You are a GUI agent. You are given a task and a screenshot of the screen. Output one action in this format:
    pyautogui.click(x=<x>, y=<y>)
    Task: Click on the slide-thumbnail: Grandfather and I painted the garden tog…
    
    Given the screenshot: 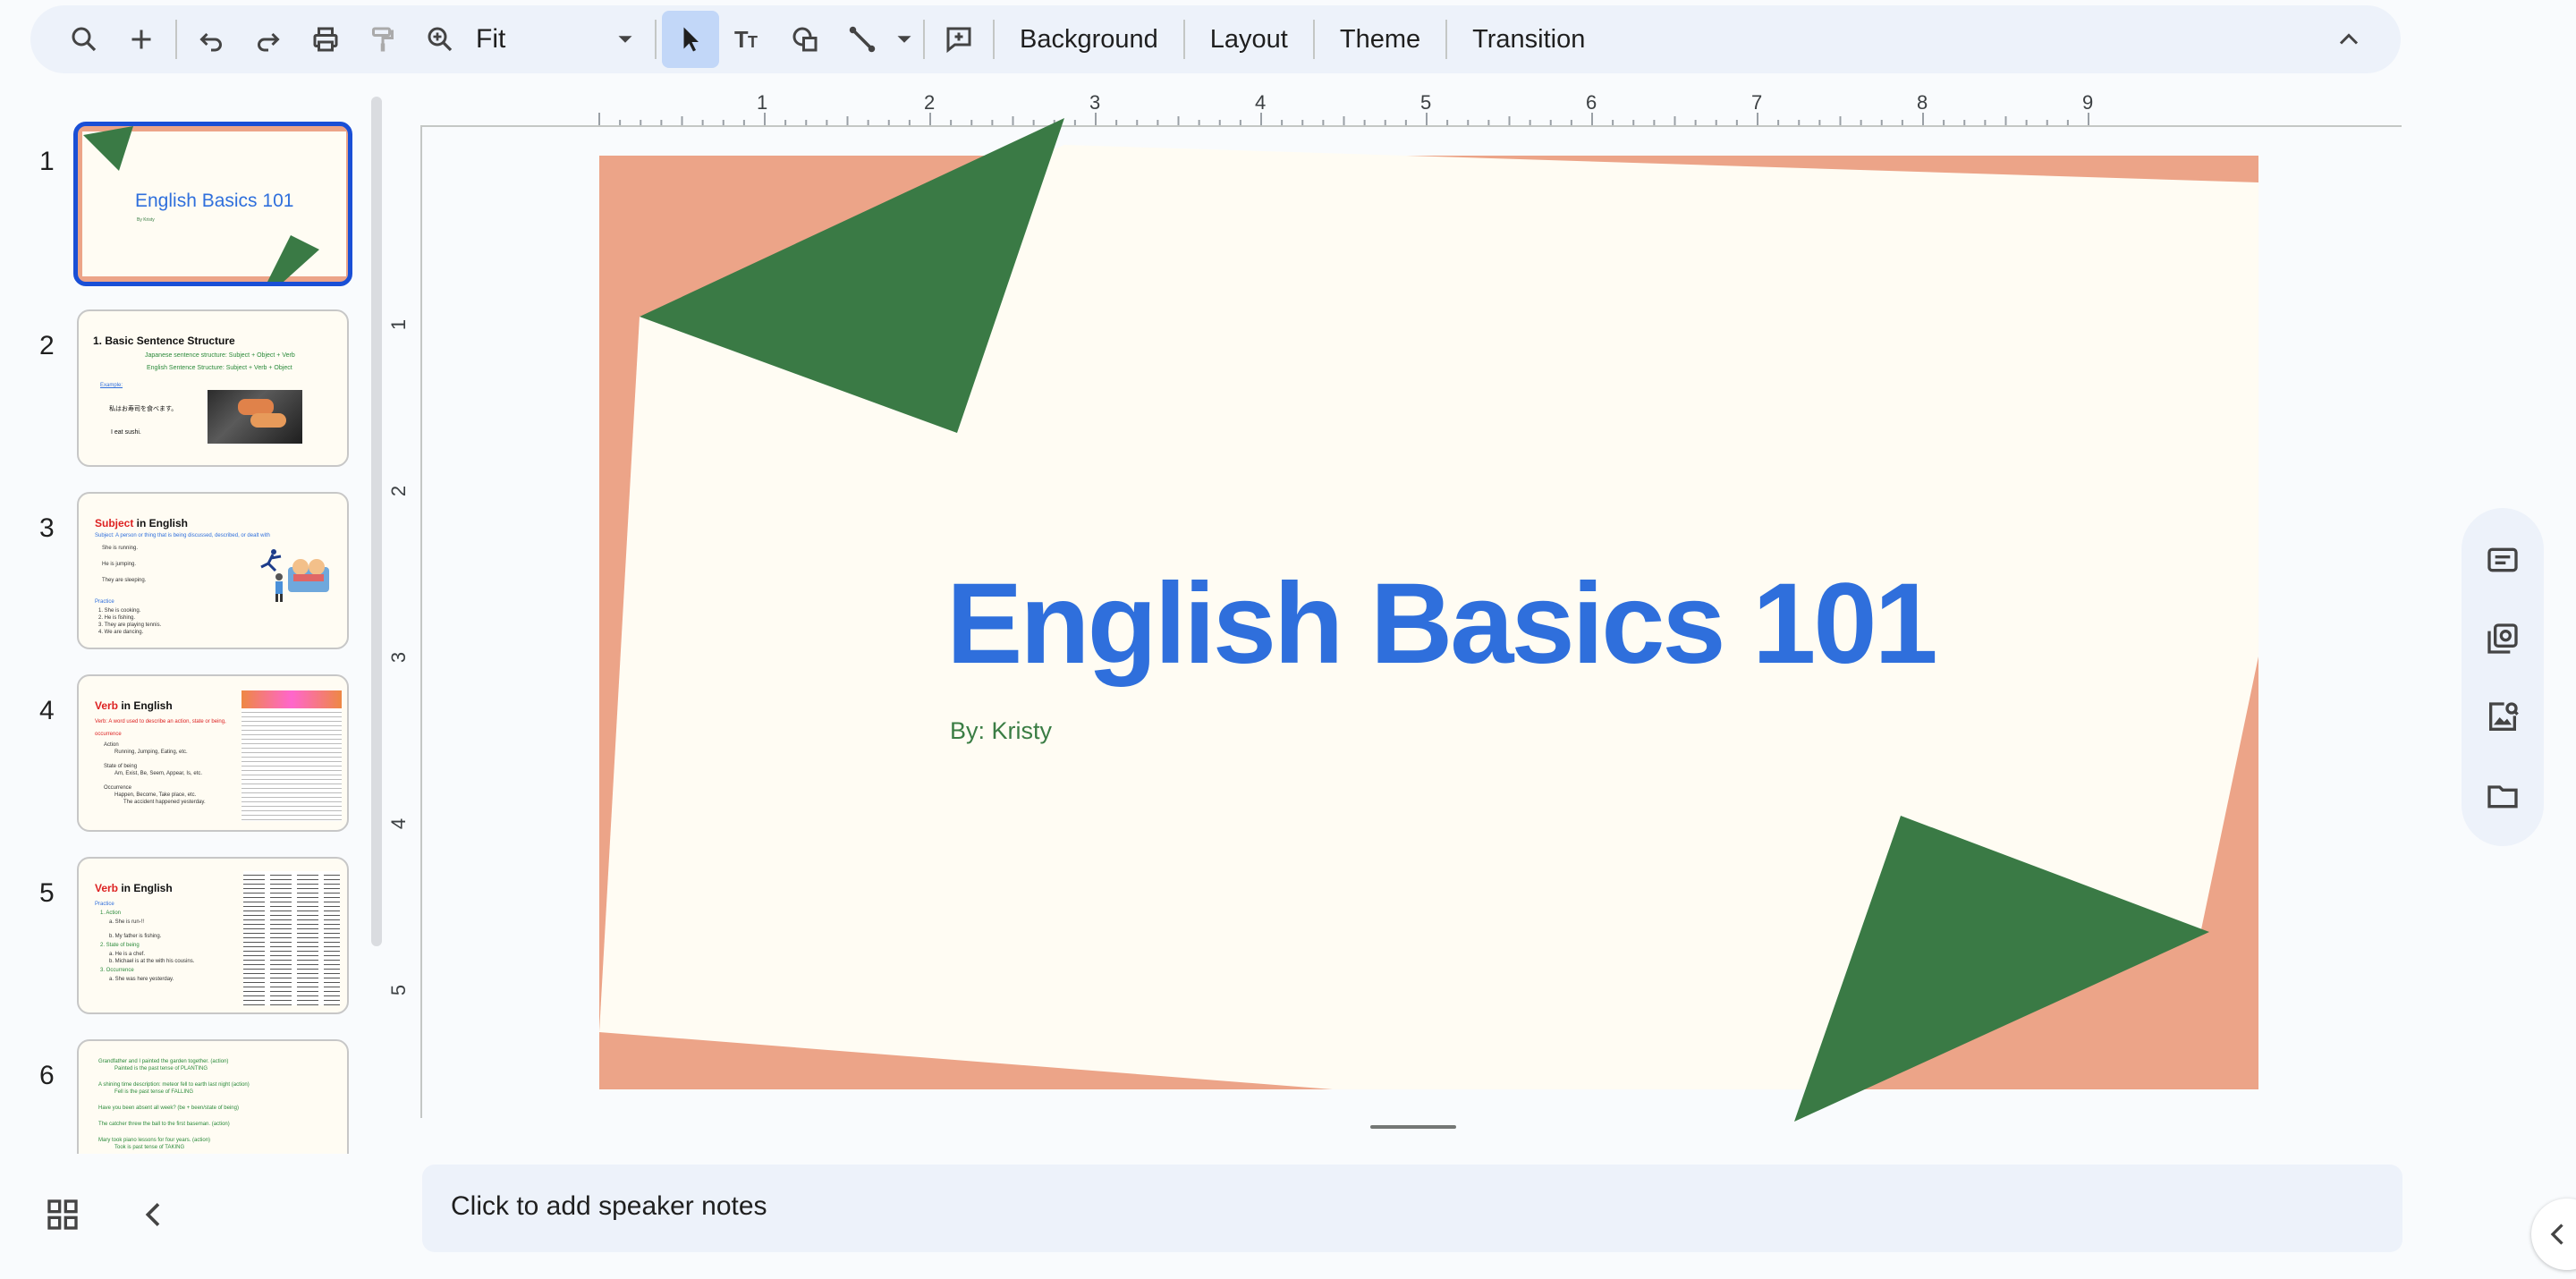 What is the action you would take?
    pyautogui.click(x=213, y=1097)
    